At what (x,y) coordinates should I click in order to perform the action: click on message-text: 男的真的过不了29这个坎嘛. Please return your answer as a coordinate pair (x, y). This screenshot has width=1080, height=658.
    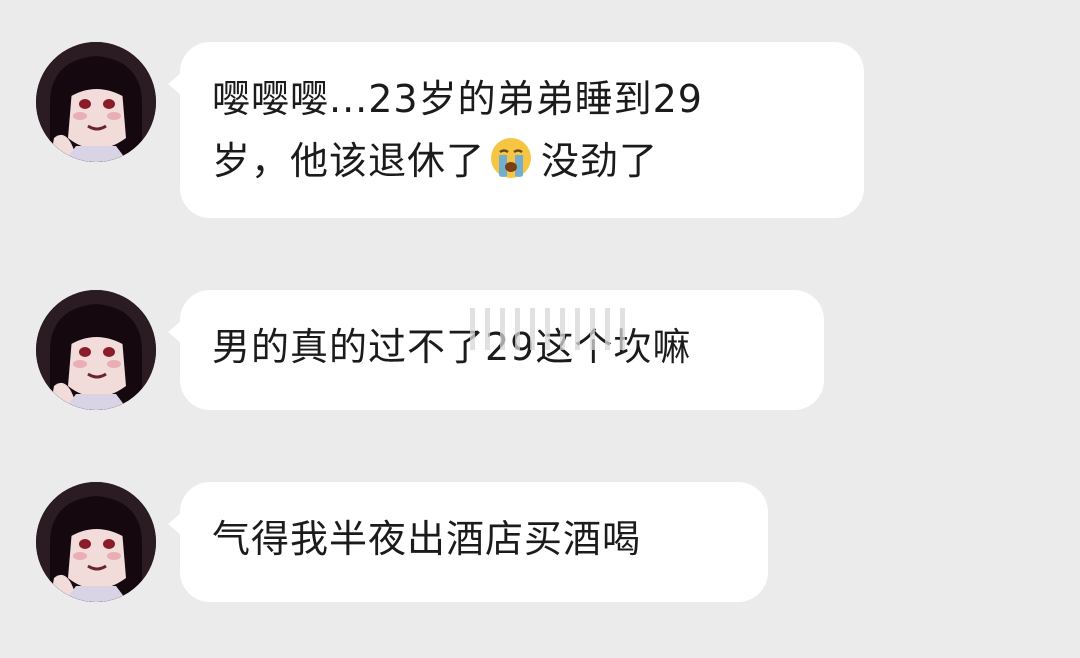
    Looking at the image, I should click on (452, 347).